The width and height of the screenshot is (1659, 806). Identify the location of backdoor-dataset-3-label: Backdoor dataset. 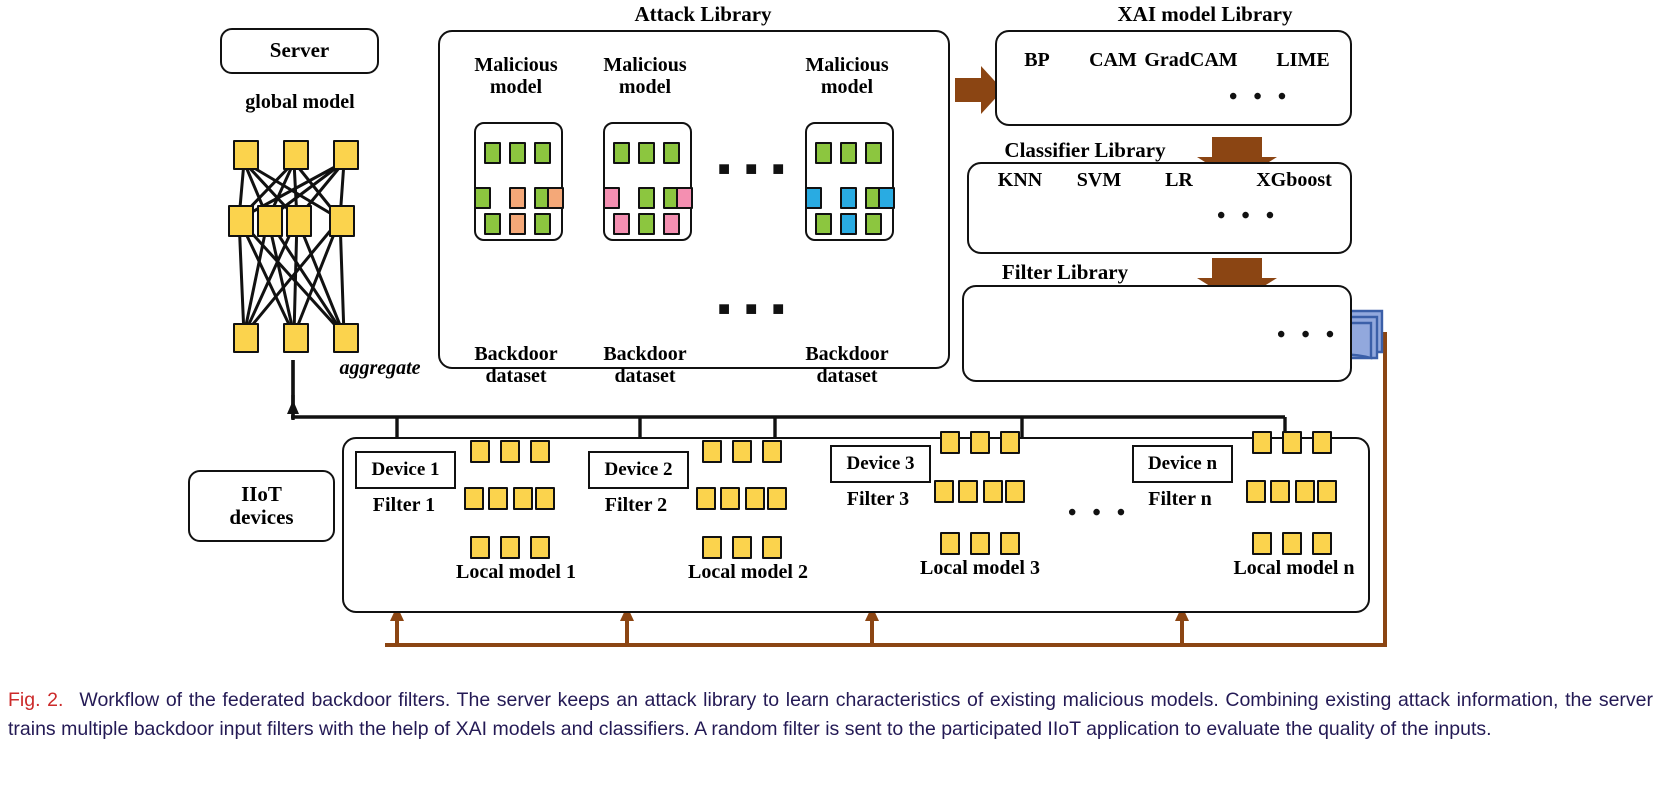
(847, 365).